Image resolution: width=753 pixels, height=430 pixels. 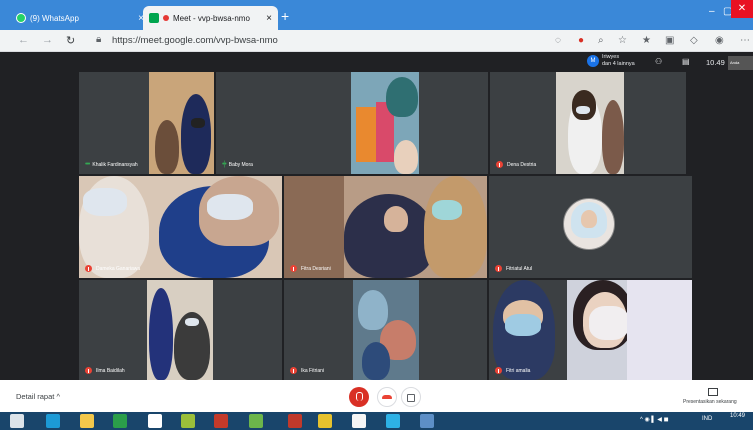 I want to click on participant-tile: Dameka Ganariawa, so click(x=180, y=227).